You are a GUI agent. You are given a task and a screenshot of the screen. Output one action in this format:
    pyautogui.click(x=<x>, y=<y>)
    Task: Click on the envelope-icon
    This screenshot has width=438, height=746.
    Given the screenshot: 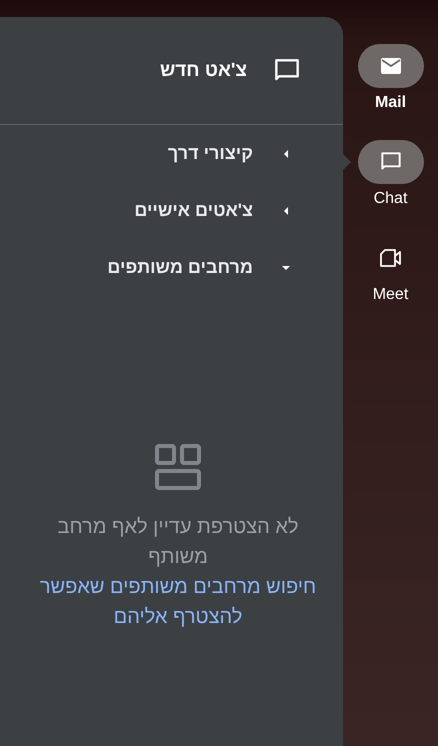 What is the action you would take?
    pyautogui.click(x=390, y=66)
    